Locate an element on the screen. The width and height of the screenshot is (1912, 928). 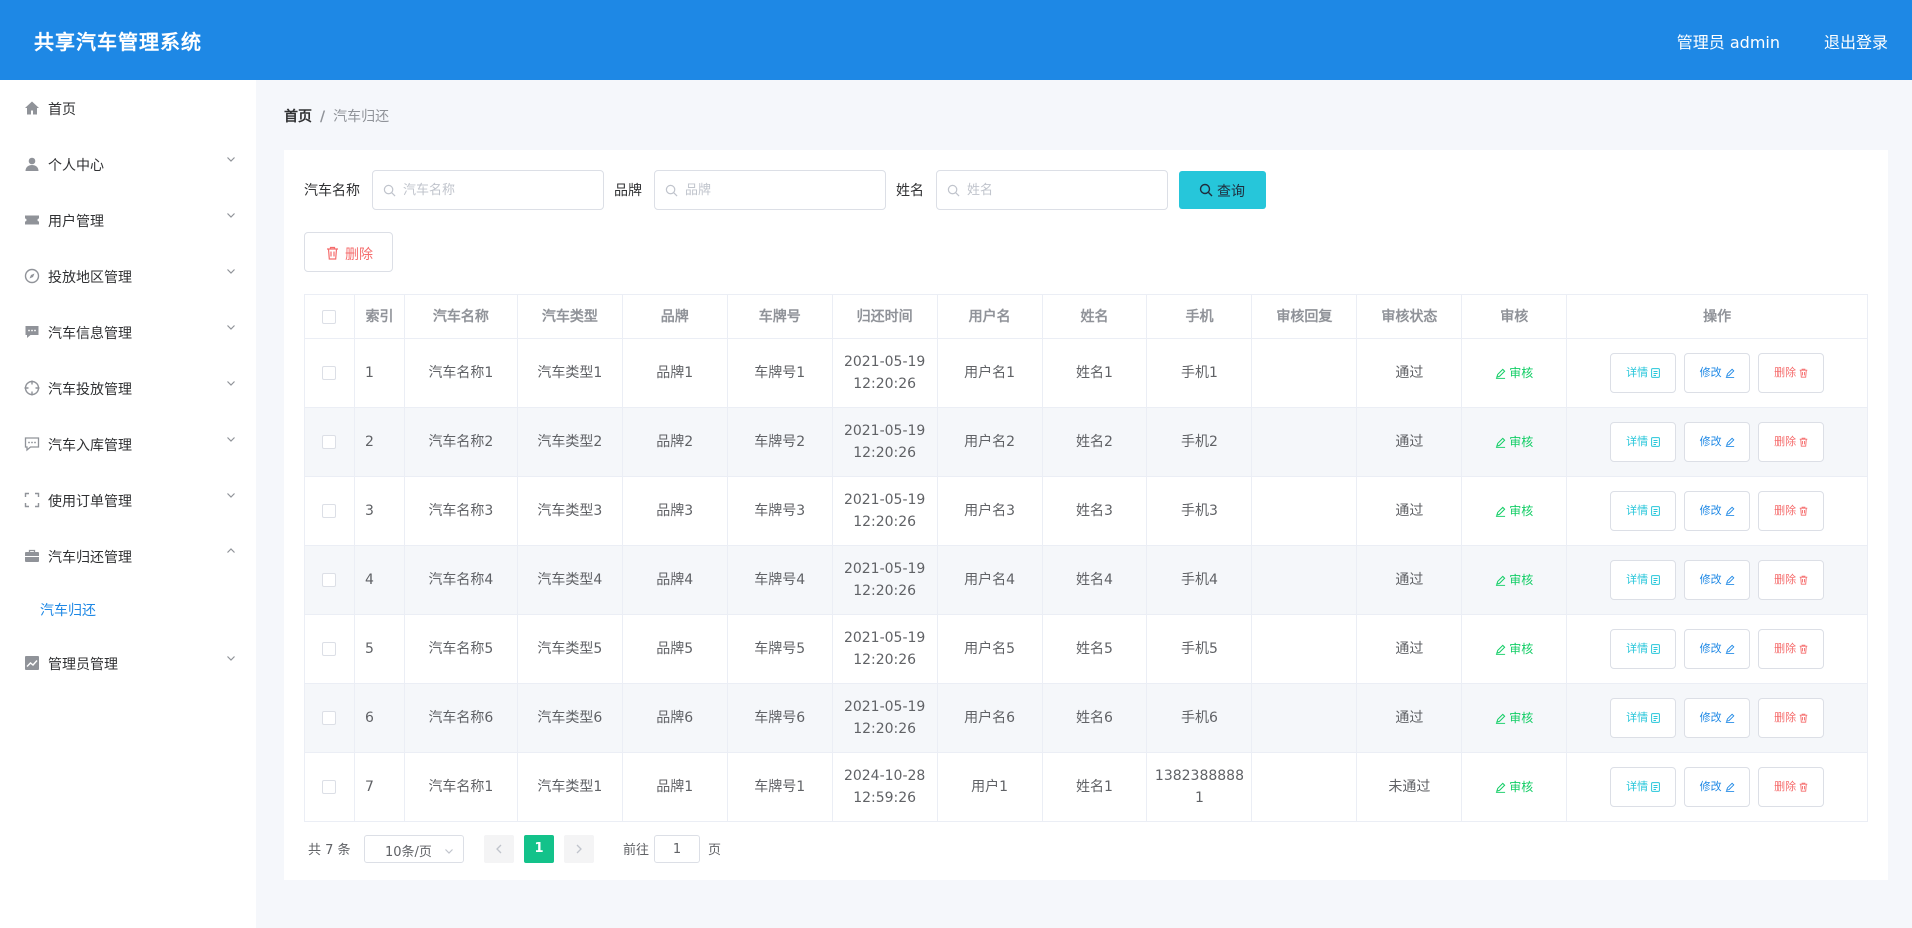
plate-text: 车牌号1 is located at coordinates (780, 373).